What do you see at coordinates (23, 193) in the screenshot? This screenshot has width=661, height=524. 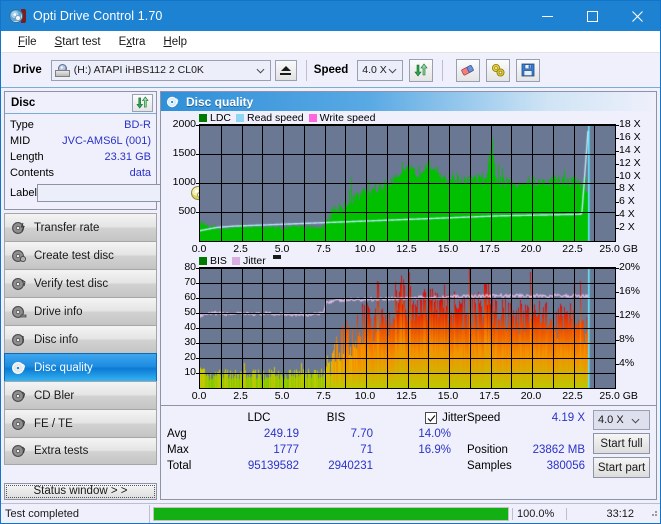 I see `disc-label-key: Label` at bounding box center [23, 193].